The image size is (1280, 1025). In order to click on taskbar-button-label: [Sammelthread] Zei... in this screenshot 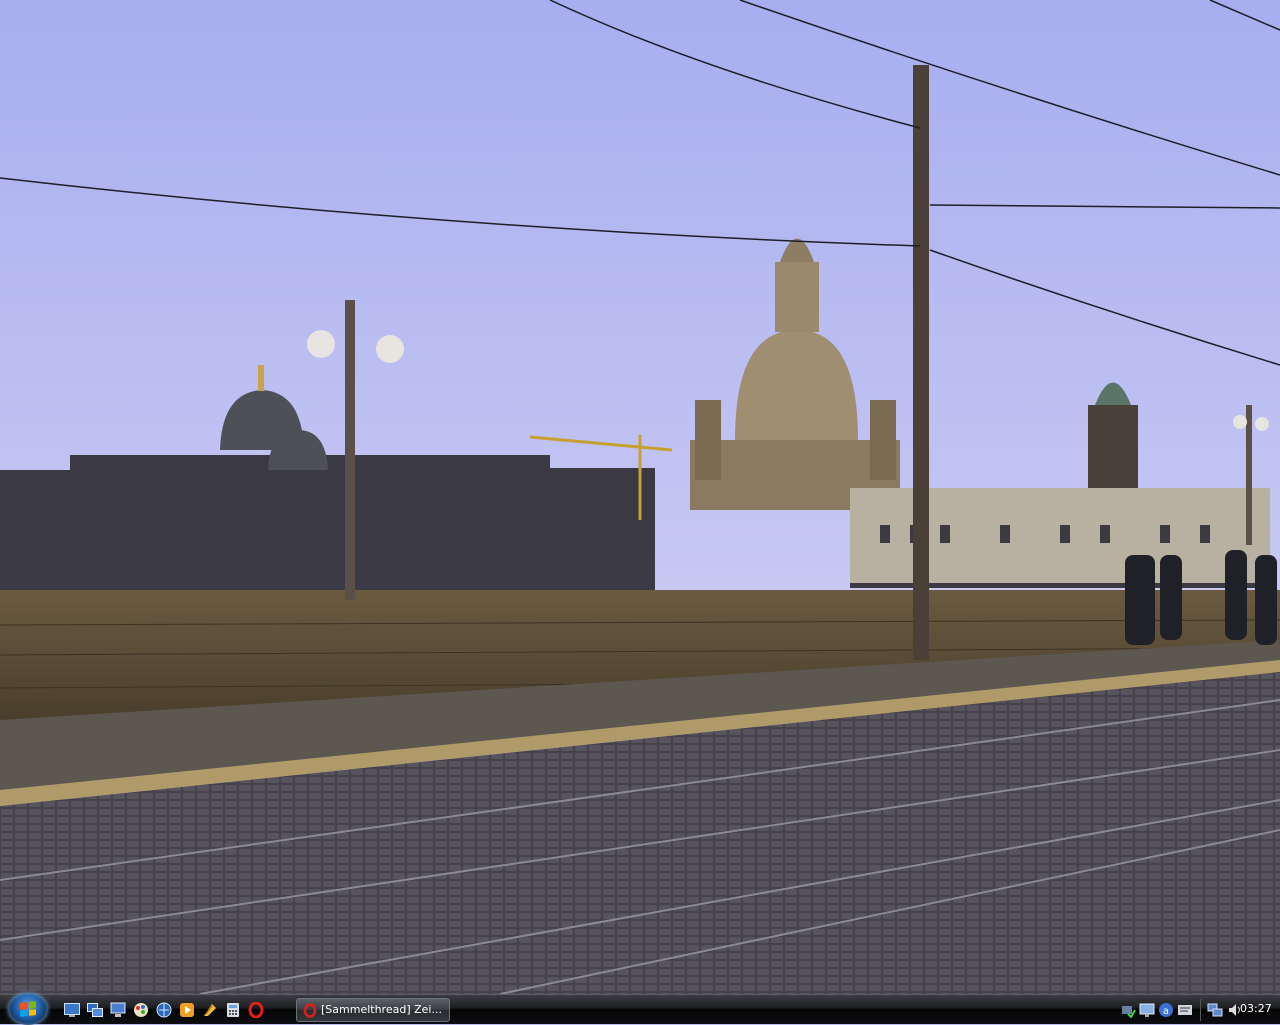, I will do `click(381, 1009)`.